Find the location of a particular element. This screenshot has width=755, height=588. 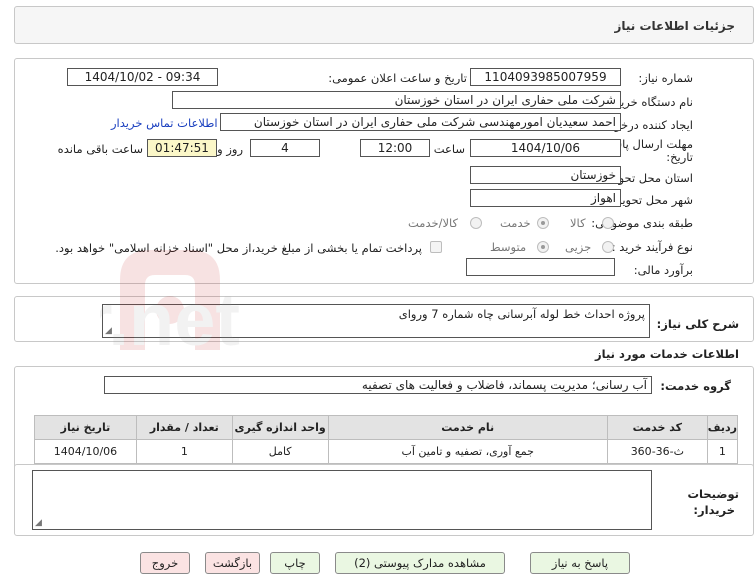

category-radio-goods is located at coordinates (608, 223).